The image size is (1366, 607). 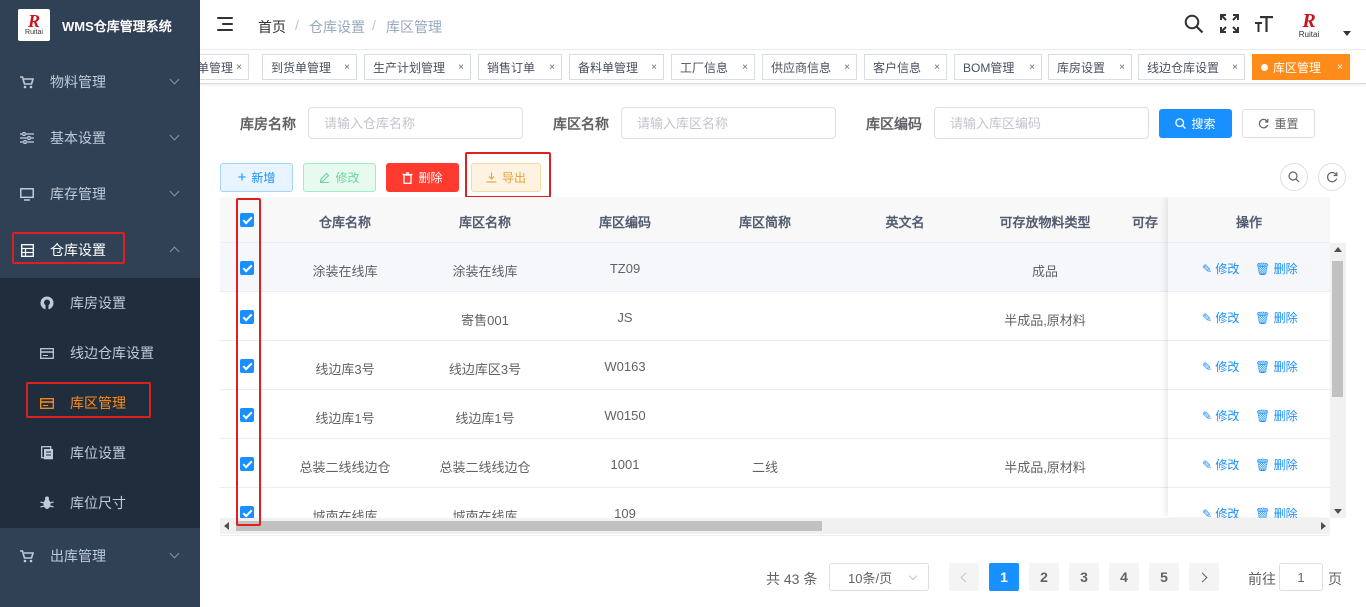 I want to click on page-button: 3, so click(x=1084, y=577).